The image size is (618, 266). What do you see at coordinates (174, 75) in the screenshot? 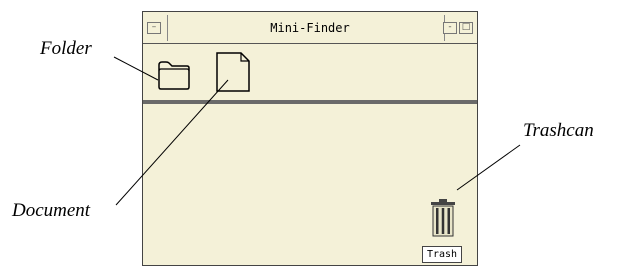
I see `folder-icon` at bounding box center [174, 75].